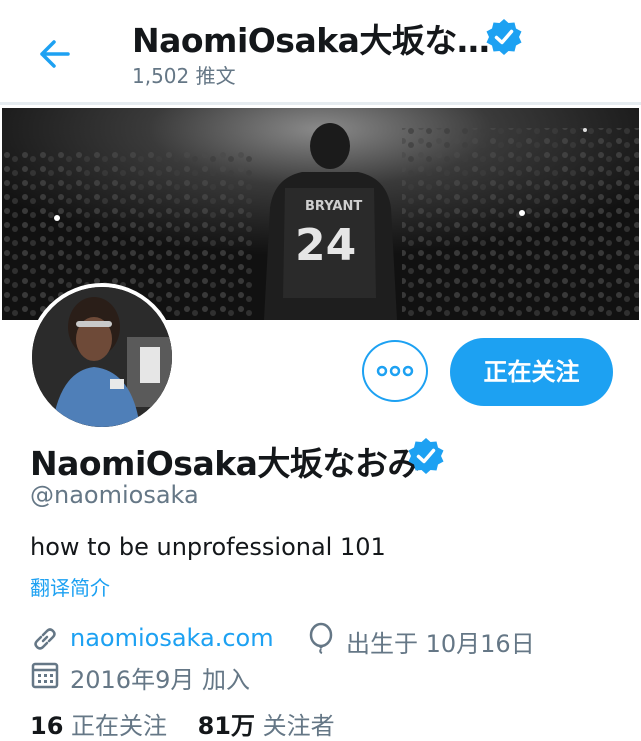 The height and width of the screenshot is (741, 641). I want to click on birthday-text: 出生于 10月16日, so click(440, 644).